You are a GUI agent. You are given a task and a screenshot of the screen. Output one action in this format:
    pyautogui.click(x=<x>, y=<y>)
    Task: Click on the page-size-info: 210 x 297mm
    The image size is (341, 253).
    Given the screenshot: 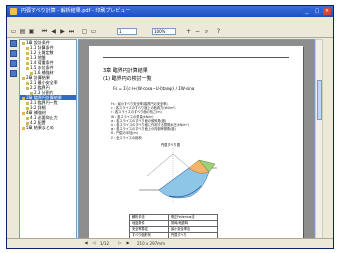 What is the action you would take?
    pyautogui.click(x=151, y=243)
    